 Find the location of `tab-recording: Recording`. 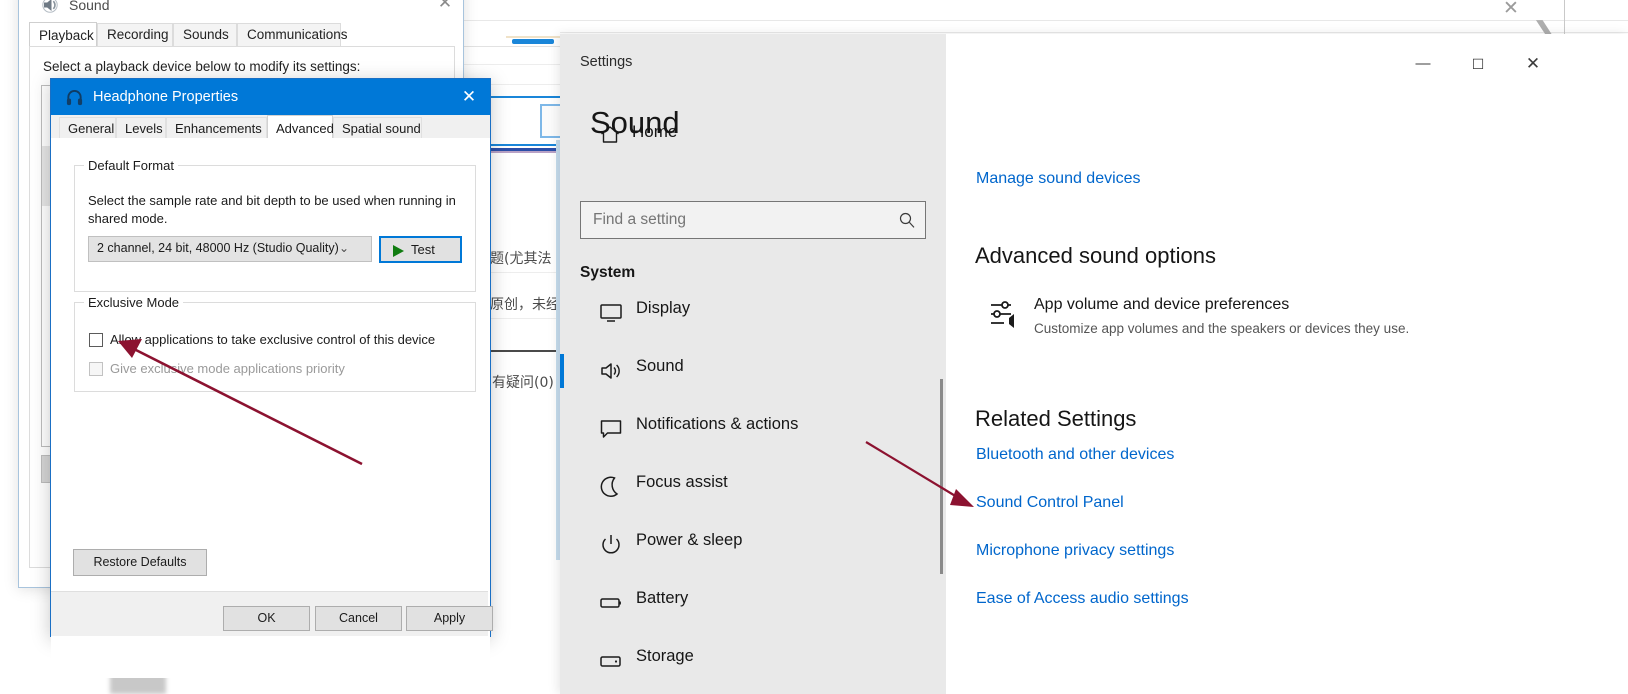

tab-recording: Recording is located at coordinates (135, 35).